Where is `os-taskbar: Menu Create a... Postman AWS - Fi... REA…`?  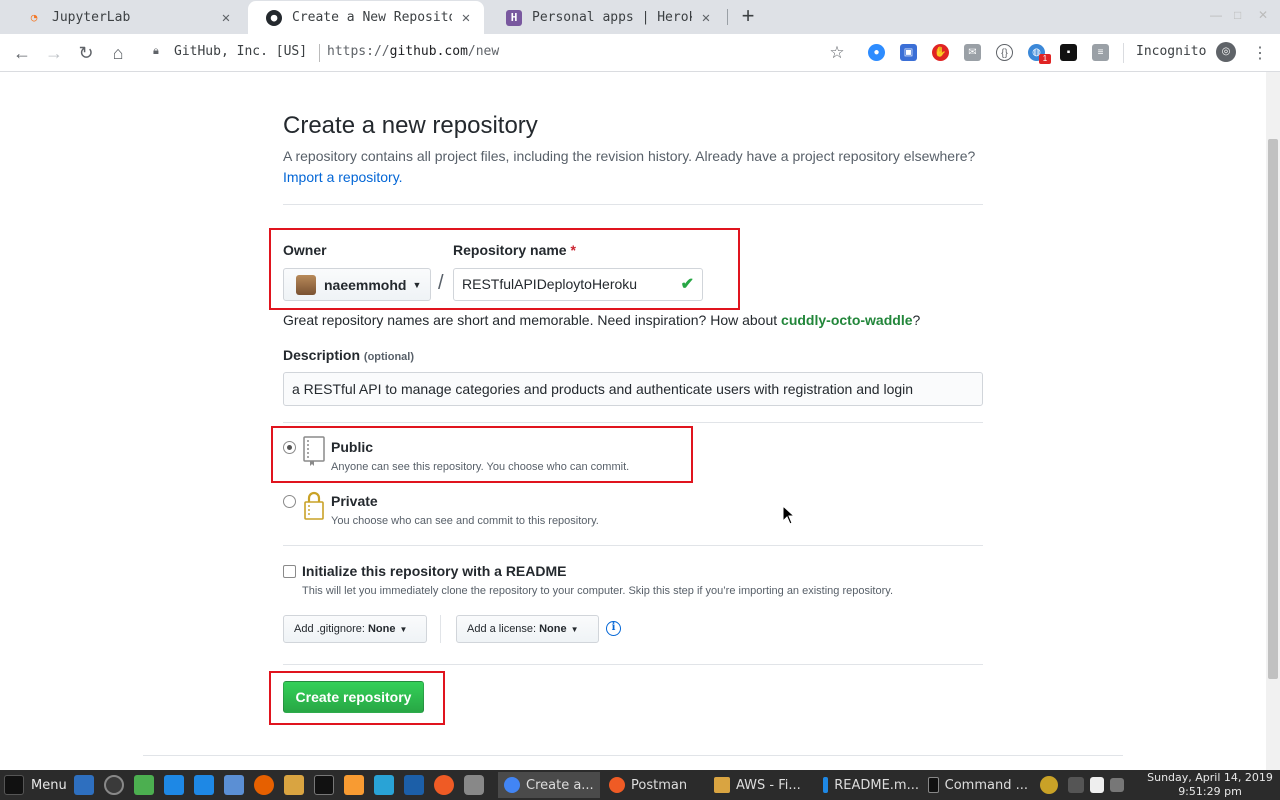 os-taskbar: Menu Create a... Postman AWS - Fi... REA… is located at coordinates (640, 785).